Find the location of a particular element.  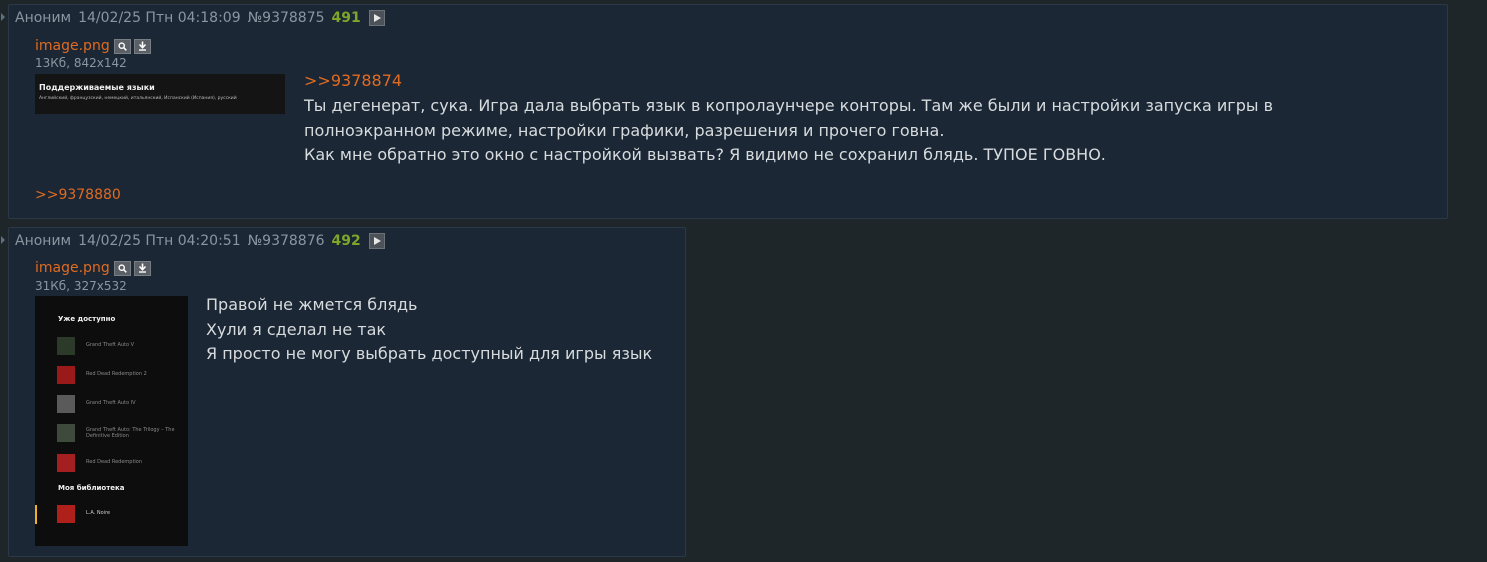

file-meta: 13Кб, 842x142 is located at coordinates (81, 63).